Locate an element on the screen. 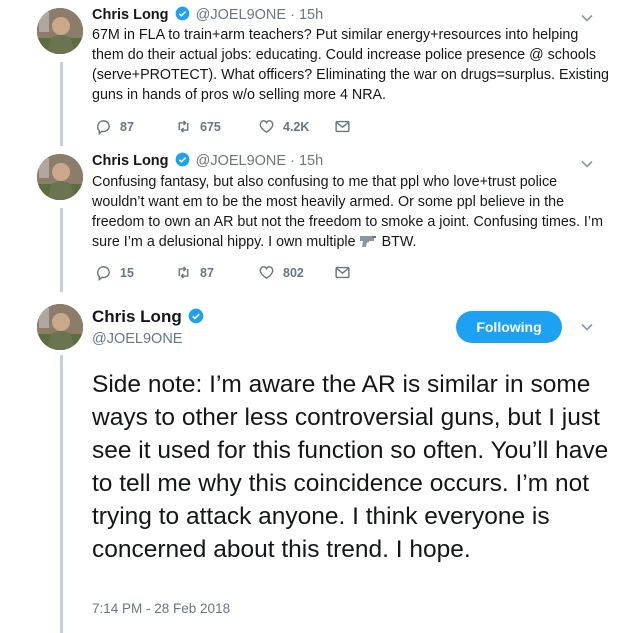 The width and height of the screenshot is (636, 633). retweet-button: 87 is located at coordinates (194, 272).